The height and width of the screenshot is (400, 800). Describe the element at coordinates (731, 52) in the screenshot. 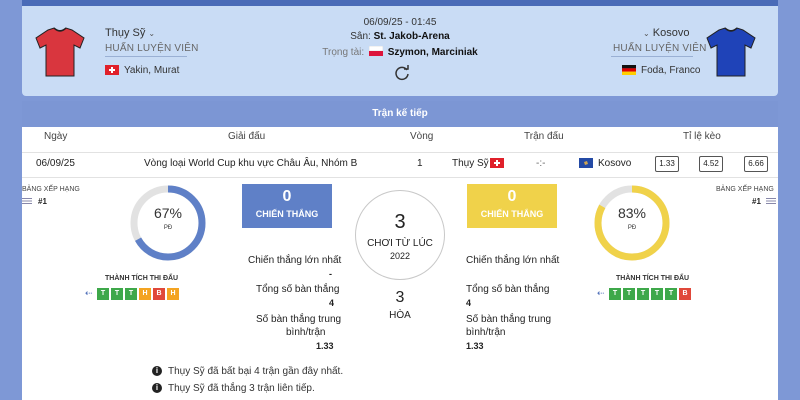

I see `away-jersey-icon` at that location.